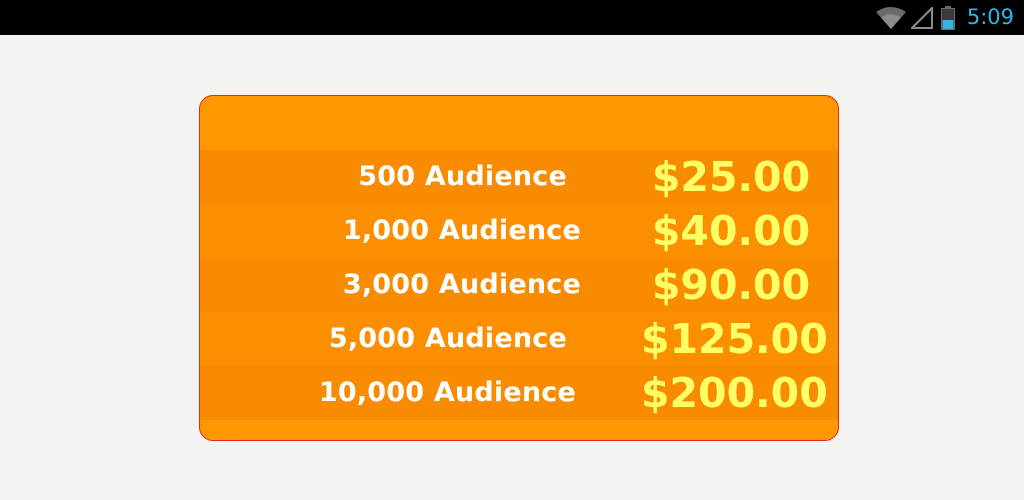 The image size is (1024, 500). I want to click on pricing-row-10000: 10,000 Audience $200.00, so click(519, 393).